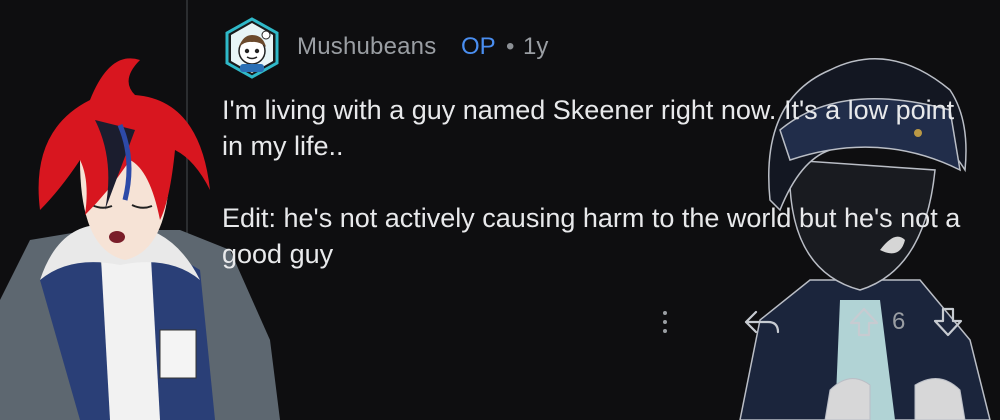 The width and height of the screenshot is (1000, 420). Describe the element at coordinates (864, 322) in the screenshot. I see `upvote-arrow-icon` at that location.